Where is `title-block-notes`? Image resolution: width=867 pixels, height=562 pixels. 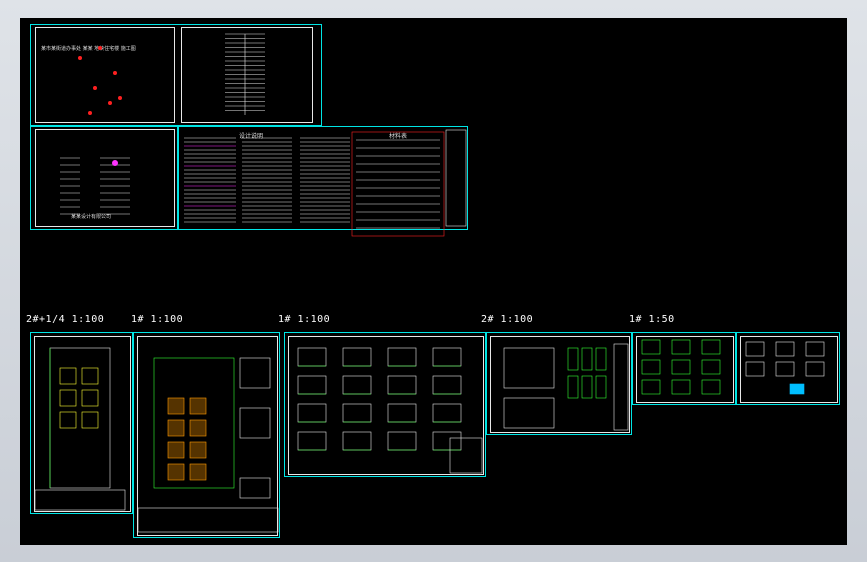
title-block-notes is located at coordinates (456, 178).